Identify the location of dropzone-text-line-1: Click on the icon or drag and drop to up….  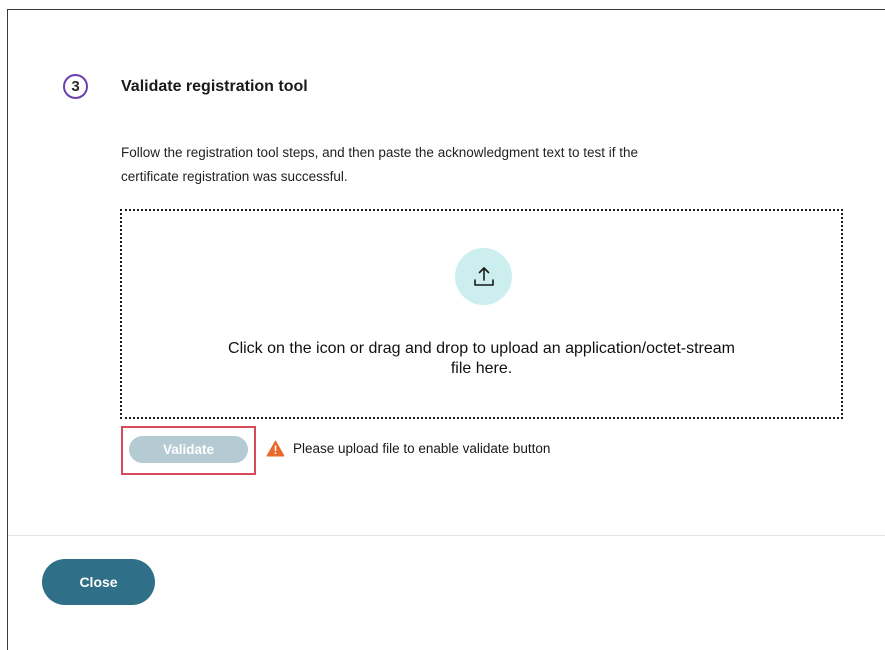
(481, 348).